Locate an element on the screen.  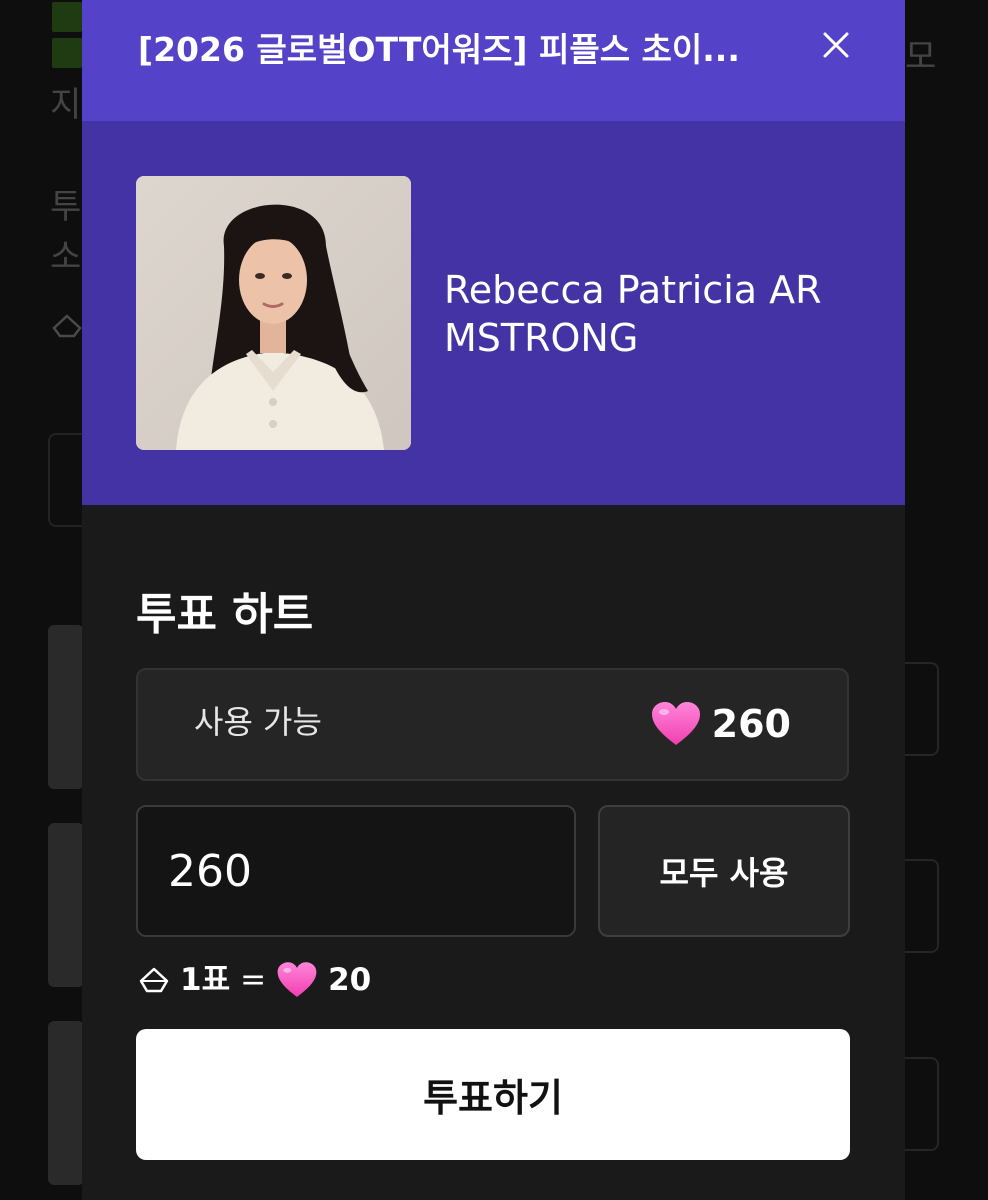
rate-votes: 1표 is located at coordinates (205, 980).